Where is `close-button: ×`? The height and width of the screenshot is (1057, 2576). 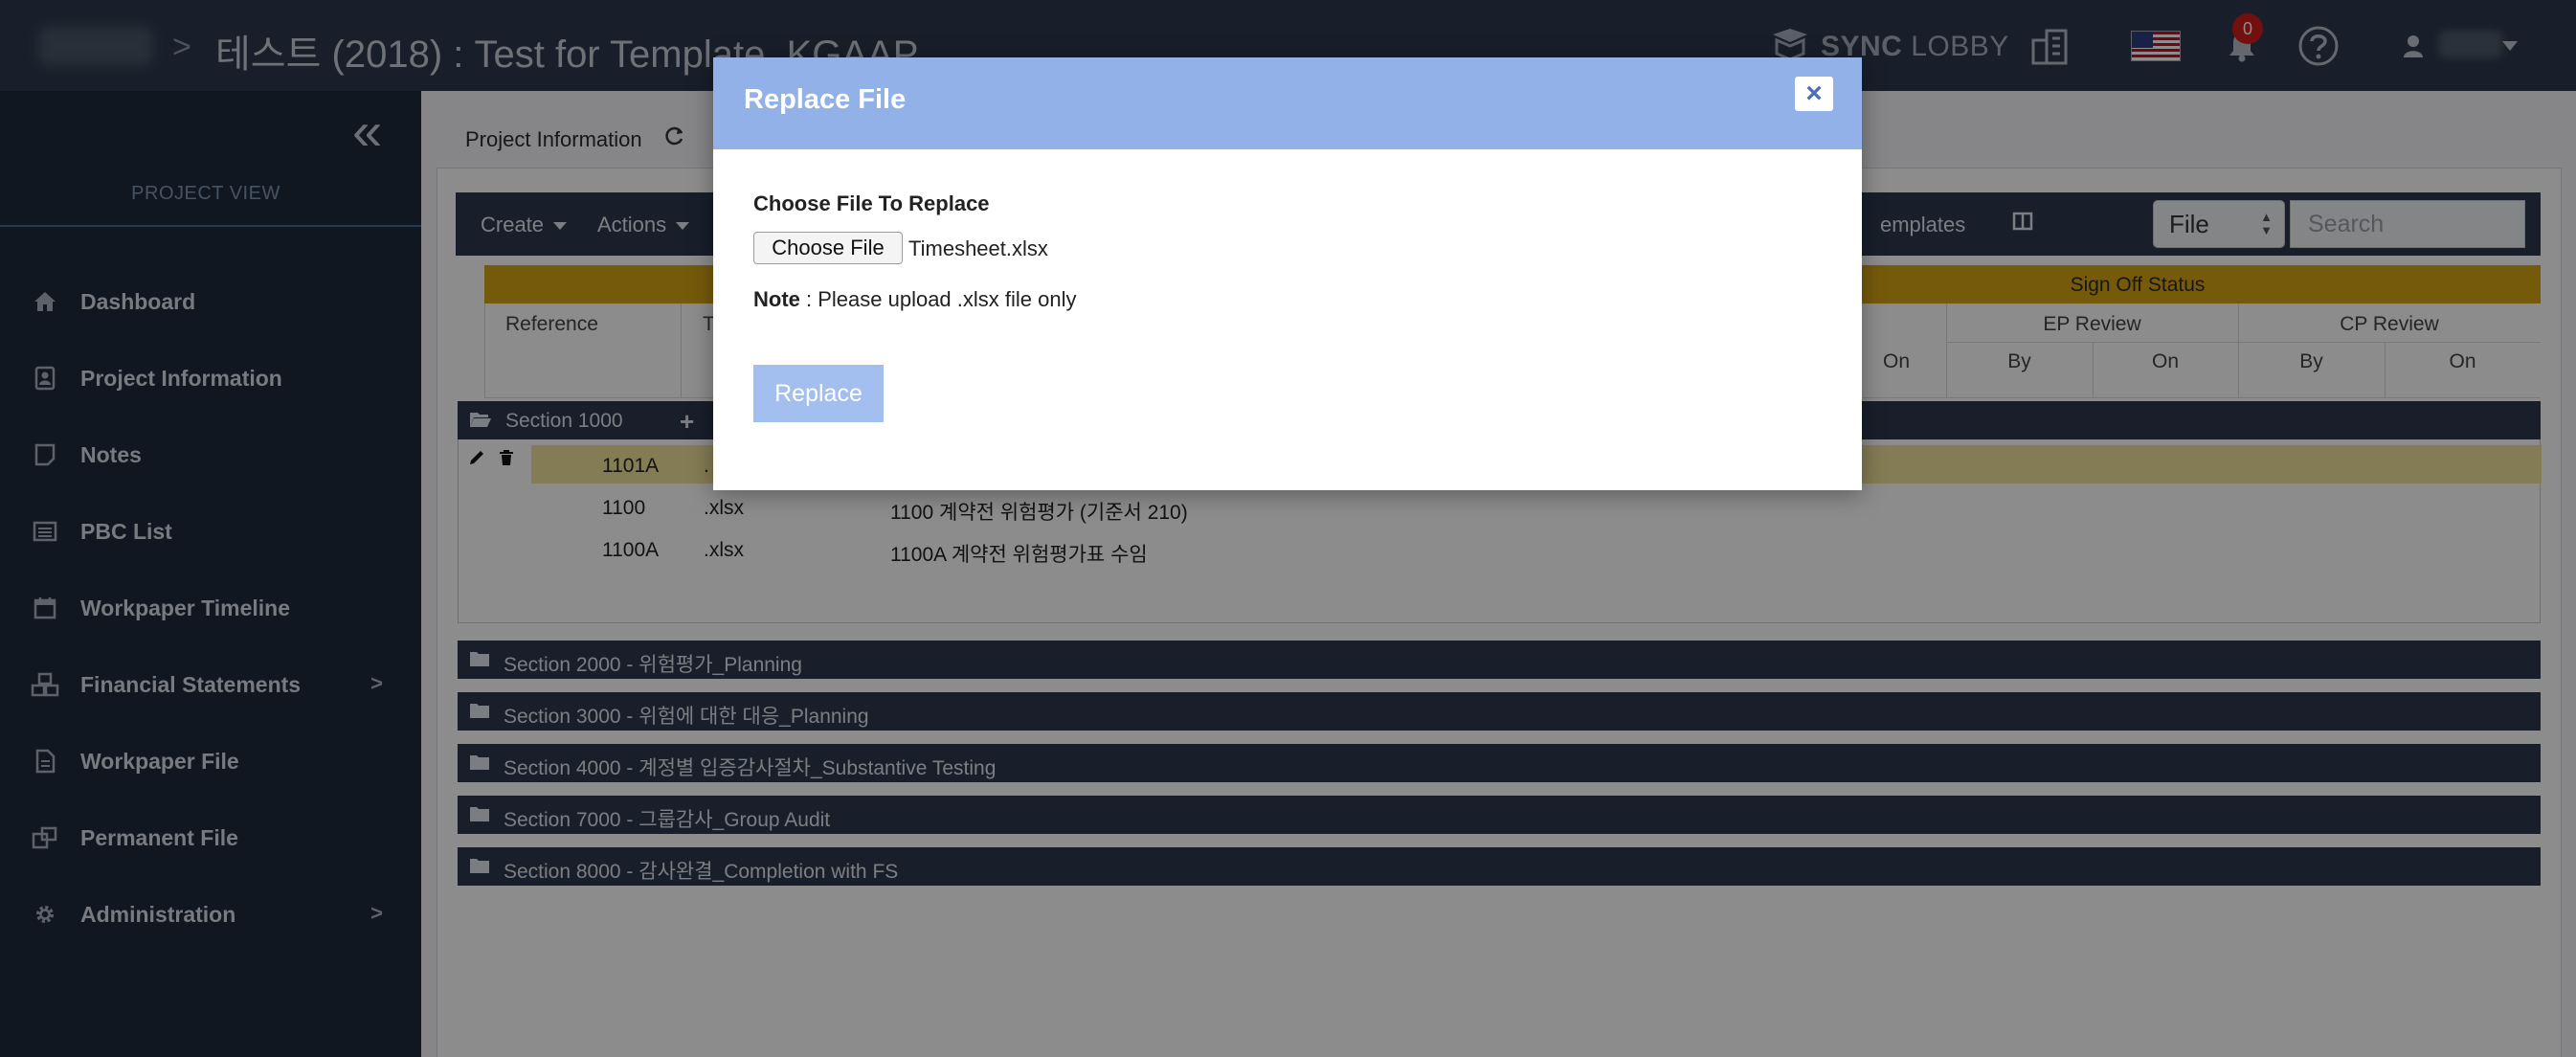
close-button: × is located at coordinates (1814, 94).